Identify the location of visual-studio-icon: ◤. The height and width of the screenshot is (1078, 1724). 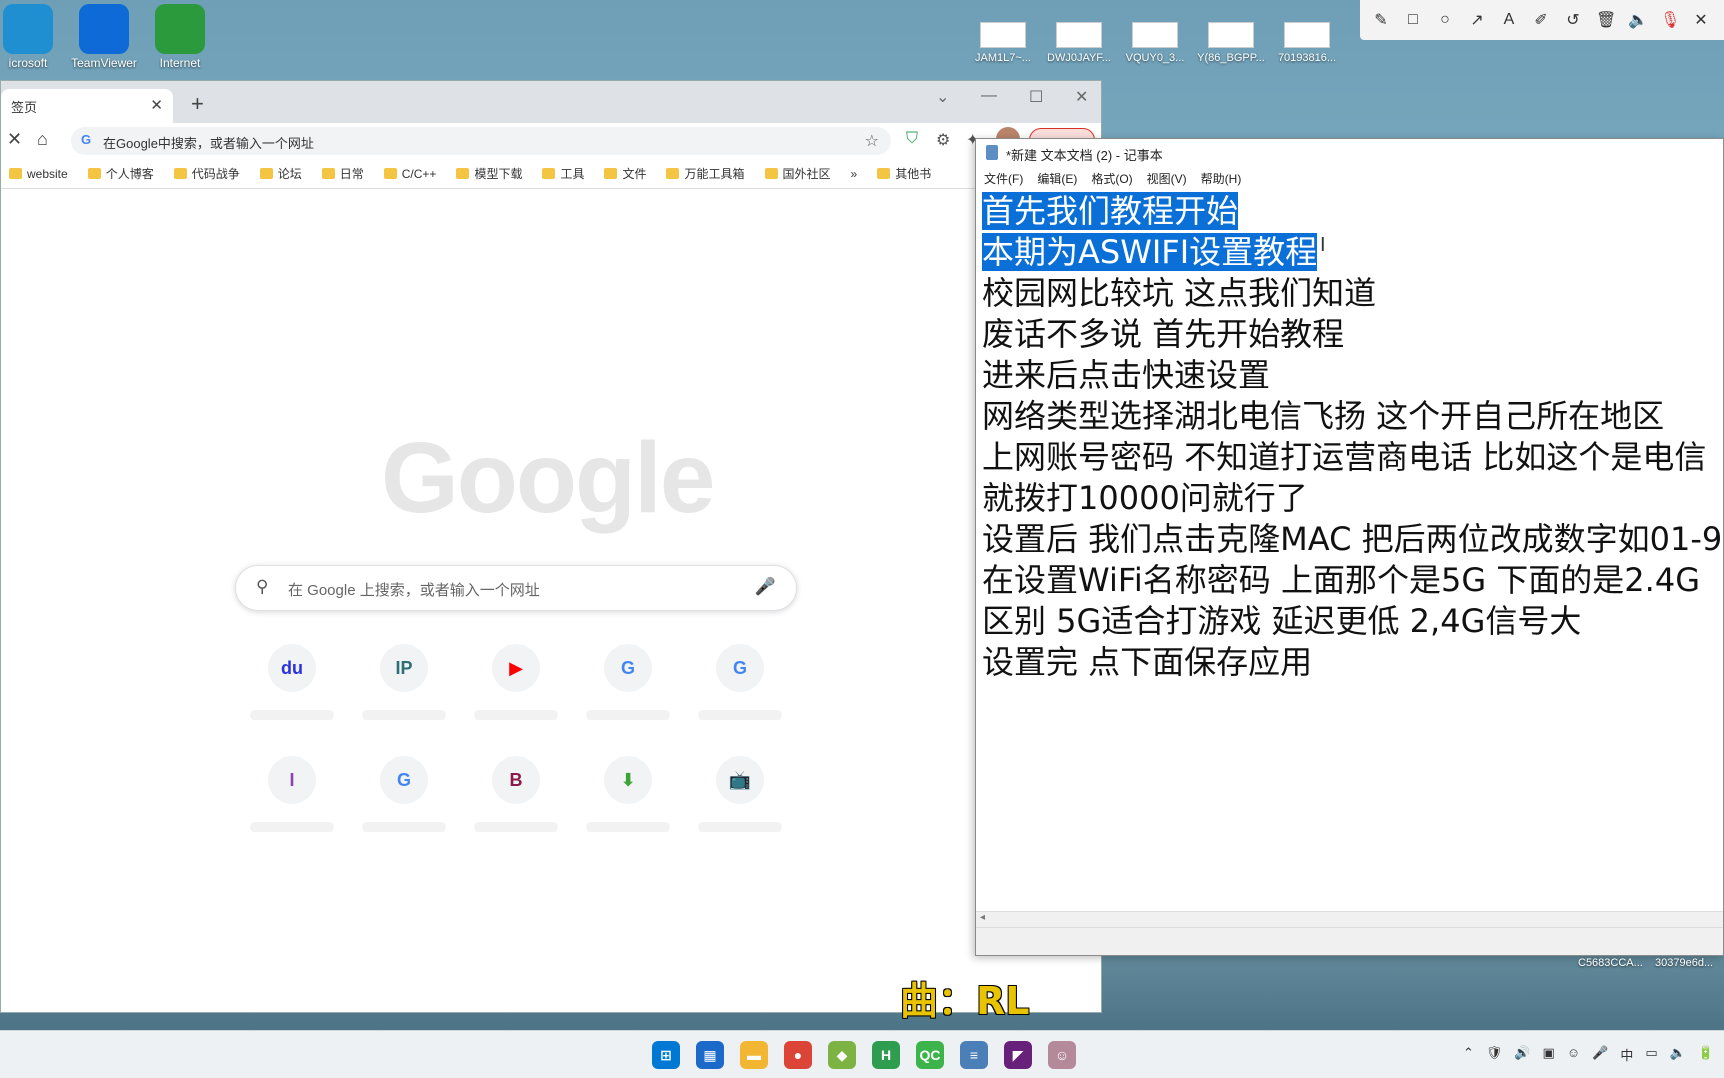
(1018, 1055).